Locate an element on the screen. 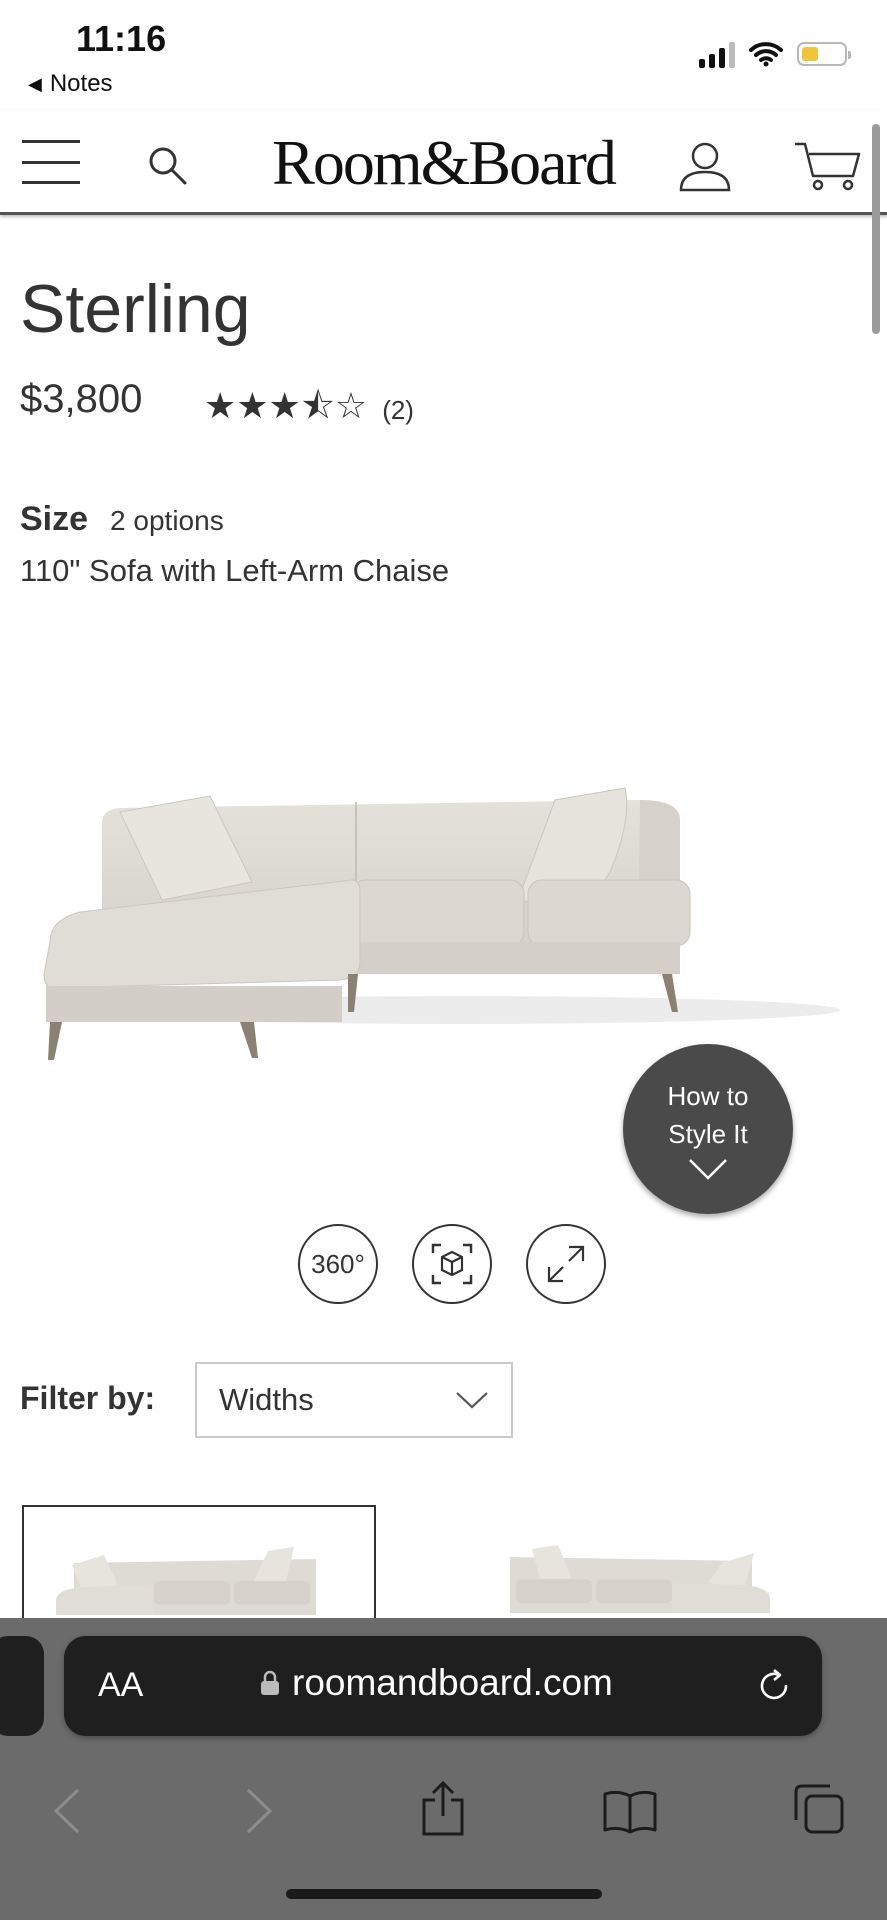 The height and width of the screenshot is (1920, 887). back-triangle-icon: ◀ is located at coordinates (35, 83).